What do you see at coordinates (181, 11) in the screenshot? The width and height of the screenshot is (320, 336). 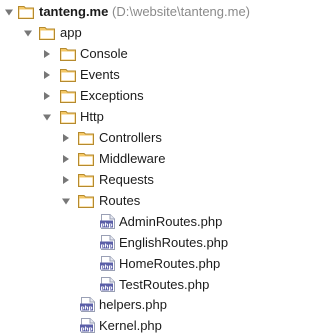 I see `project-path: (D:\website\tanteng.me)` at bounding box center [181, 11].